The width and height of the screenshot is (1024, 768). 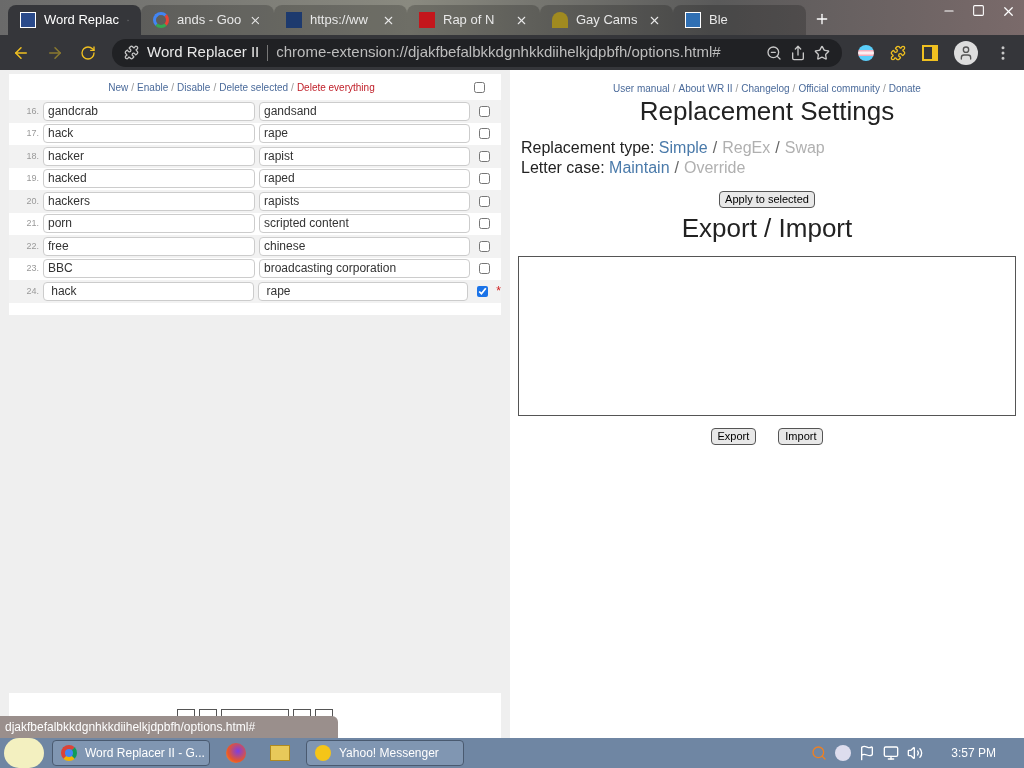 What do you see at coordinates (32, 223) in the screenshot?
I see `row-number: 21.` at bounding box center [32, 223].